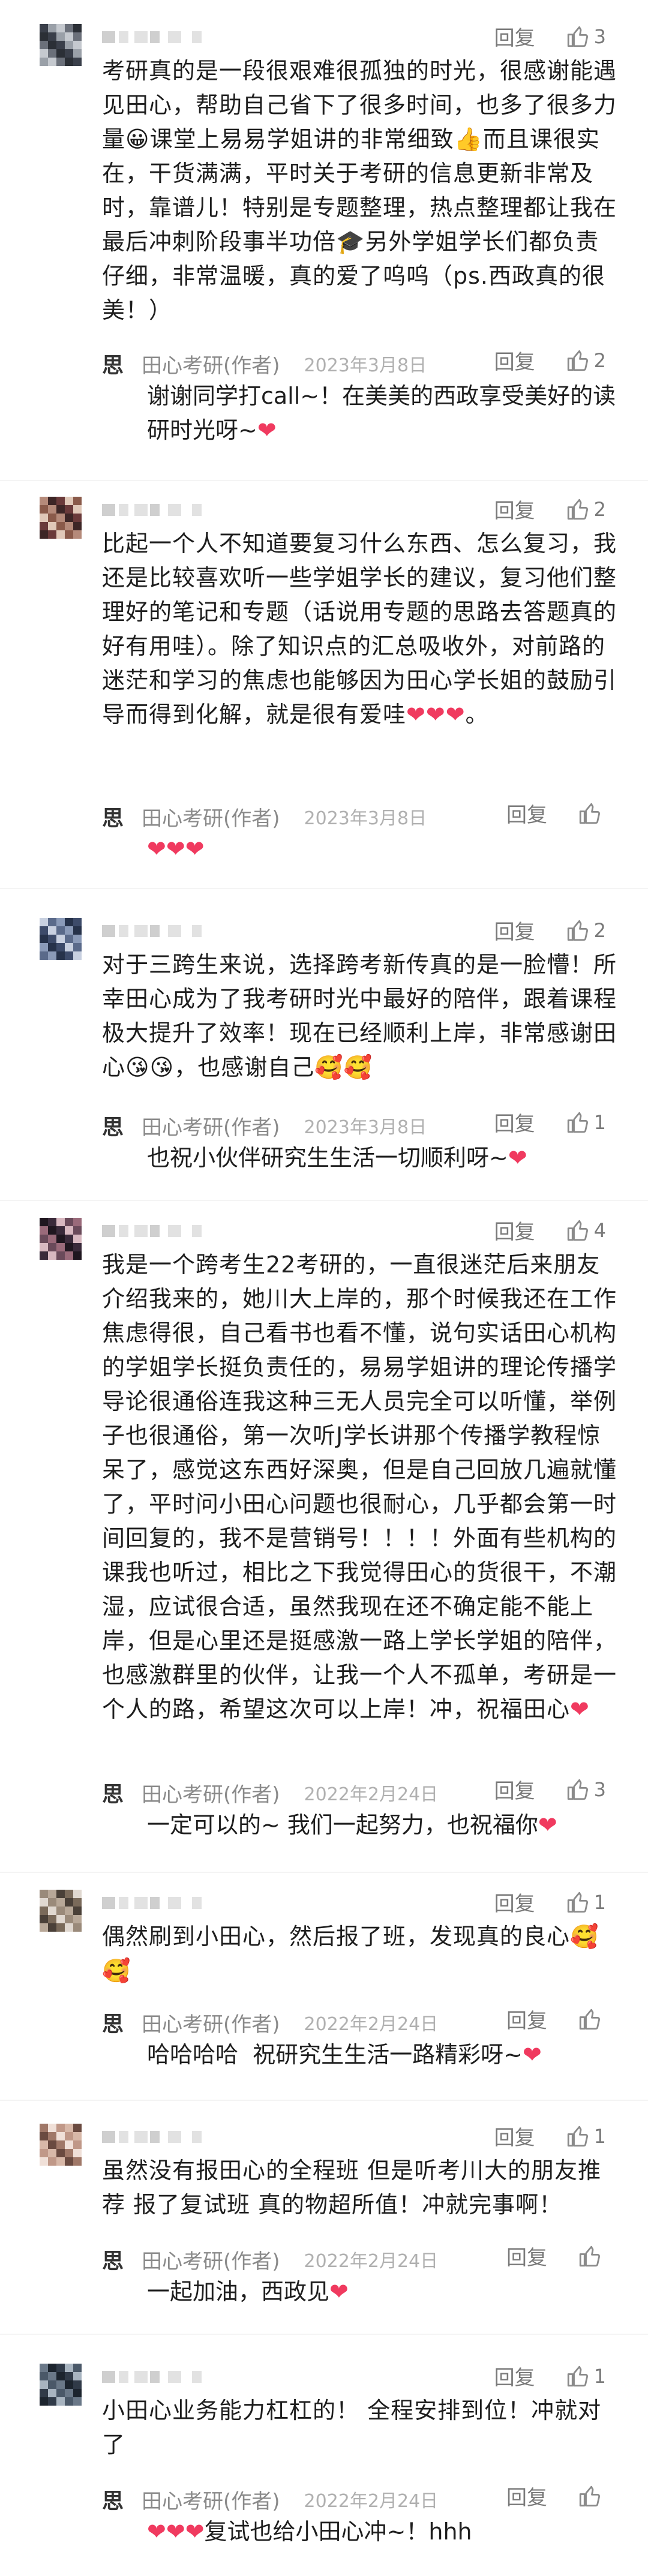 The height and width of the screenshot is (2576, 648). What do you see at coordinates (176, 849) in the screenshot?
I see `author-reply-text: ❤❤❤` at bounding box center [176, 849].